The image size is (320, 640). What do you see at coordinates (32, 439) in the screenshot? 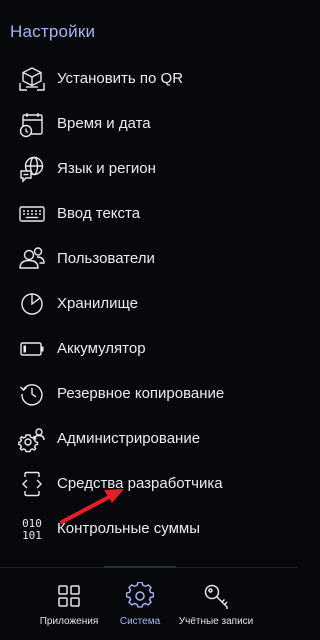
I see `admin-gear-icon` at bounding box center [32, 439].